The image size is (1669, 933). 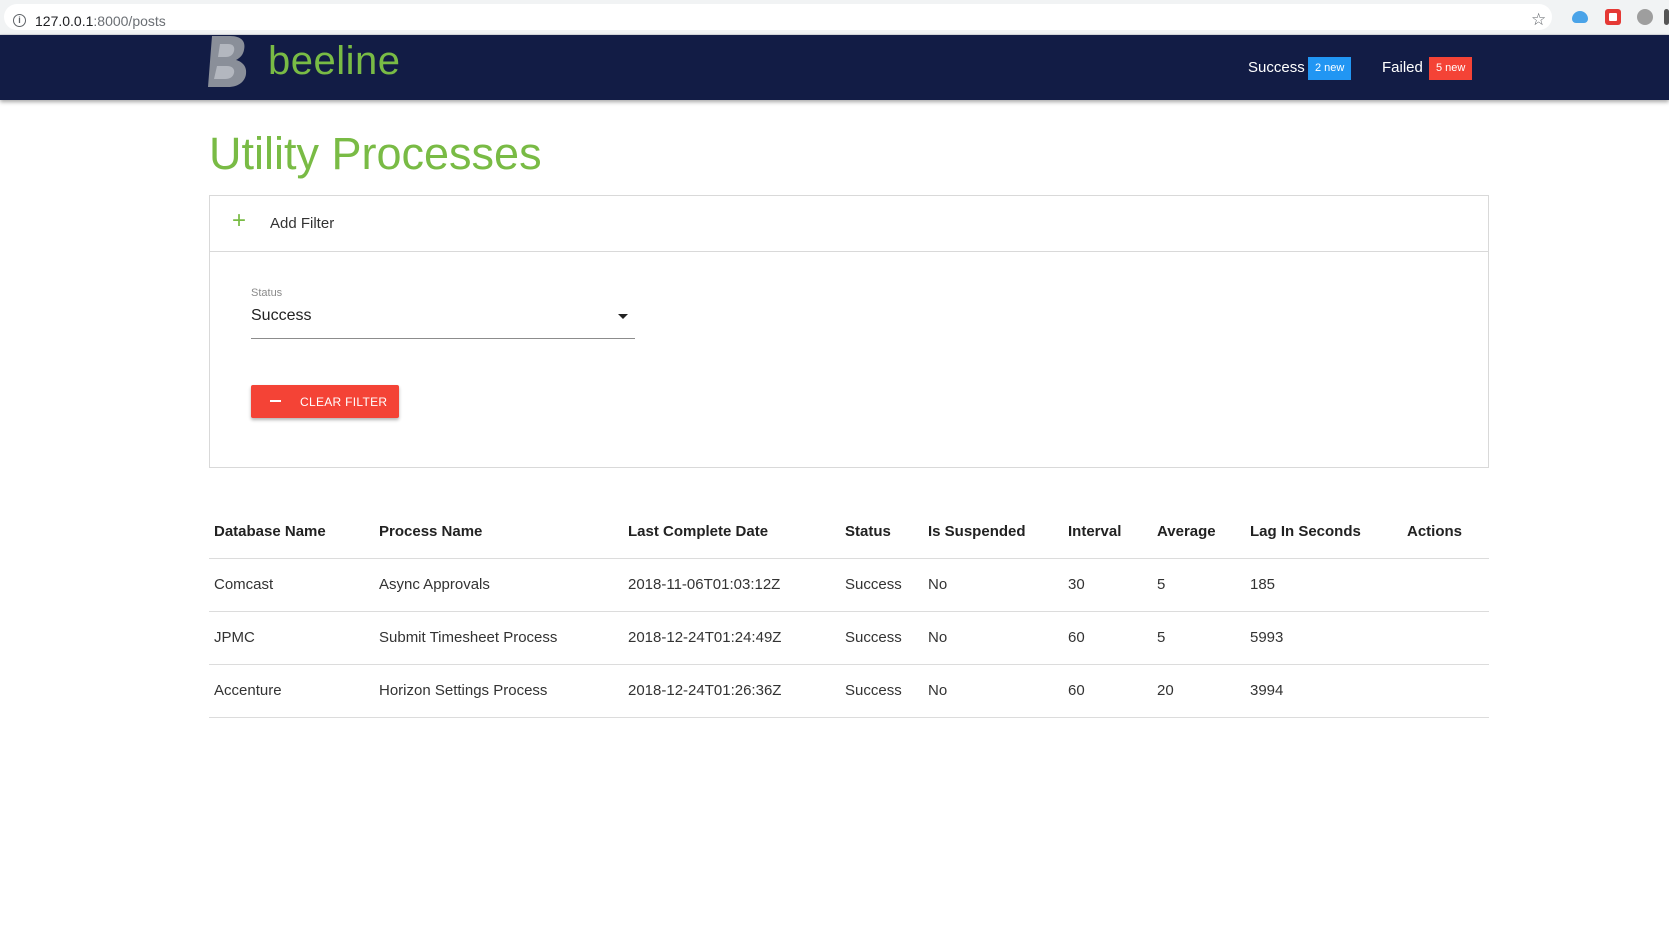 What do you see at coordinates (1330, 68) in the screenshot?
I see `success-new-badge: 2 new` at bounding box center [1330, 68].